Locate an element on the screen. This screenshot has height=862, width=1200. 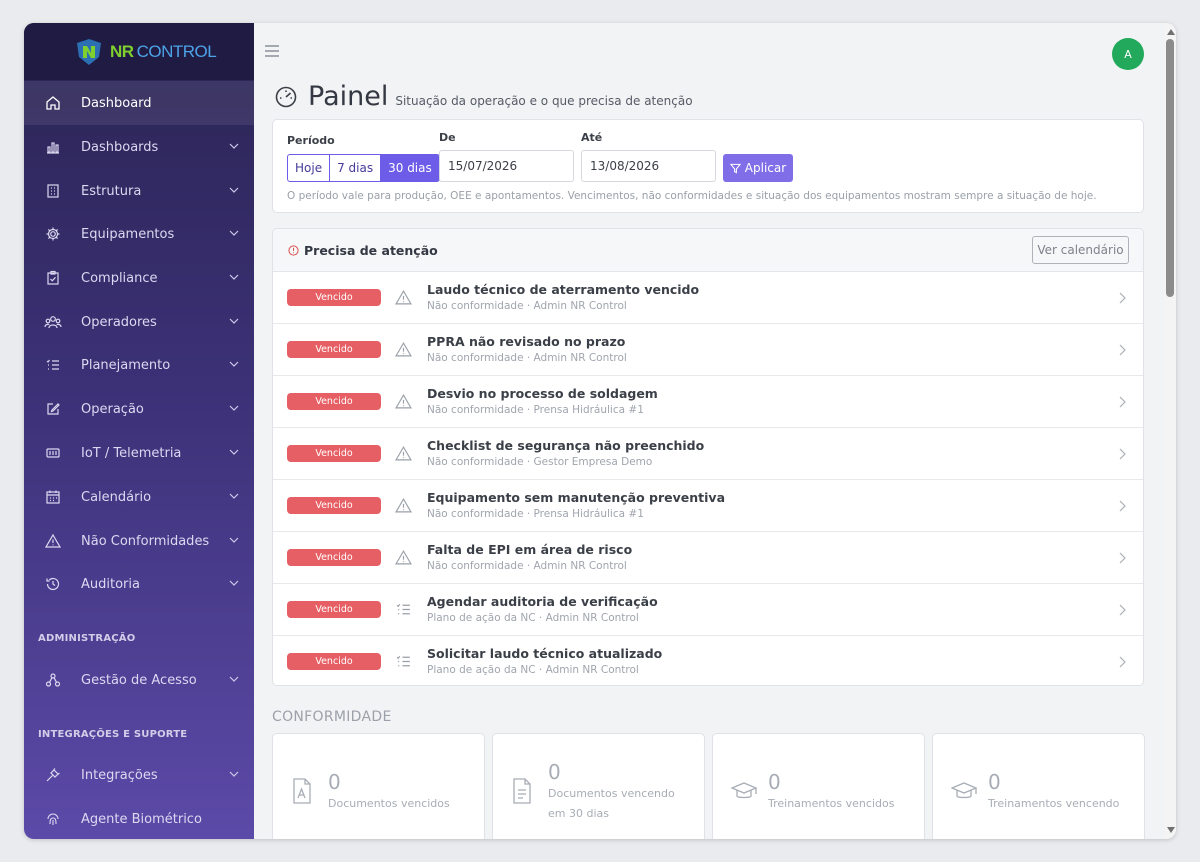
attention-row-subtitle: Não conformidade · Gestor Empresa Demo is located at coordinates (540, 462).